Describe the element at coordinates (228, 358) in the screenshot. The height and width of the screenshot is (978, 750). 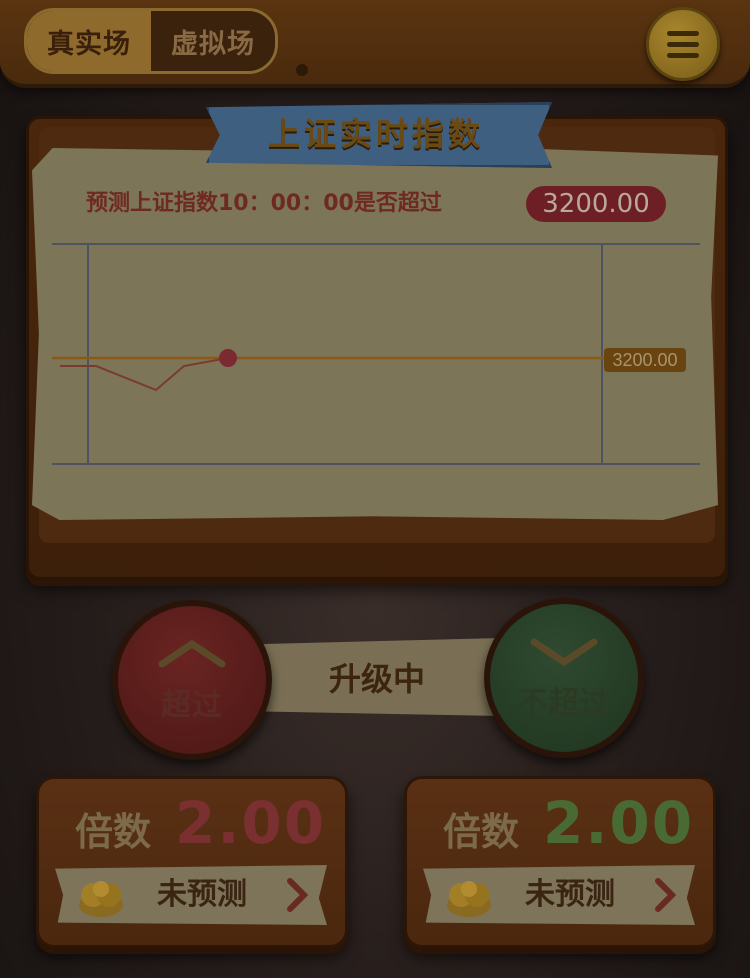
I see `latest-value-point` at that location.